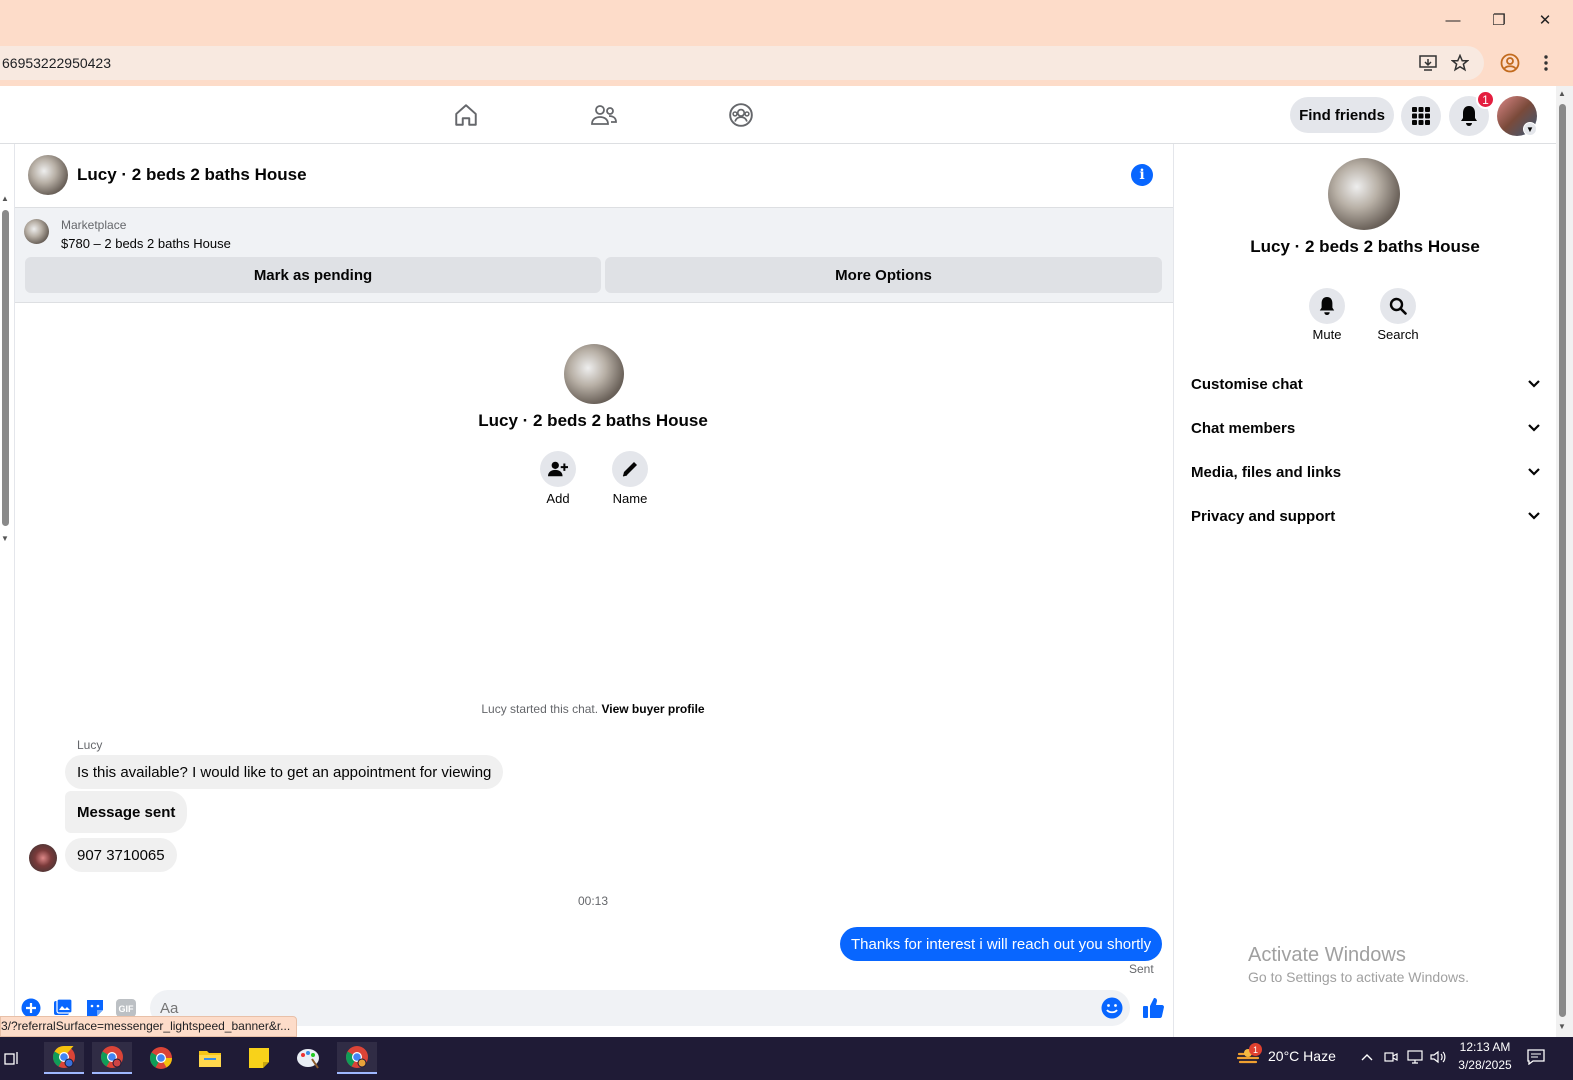  What do you see at coordinates (742, 63) in the screenshot?
I see `url-field` at bounding box center [742, 63].